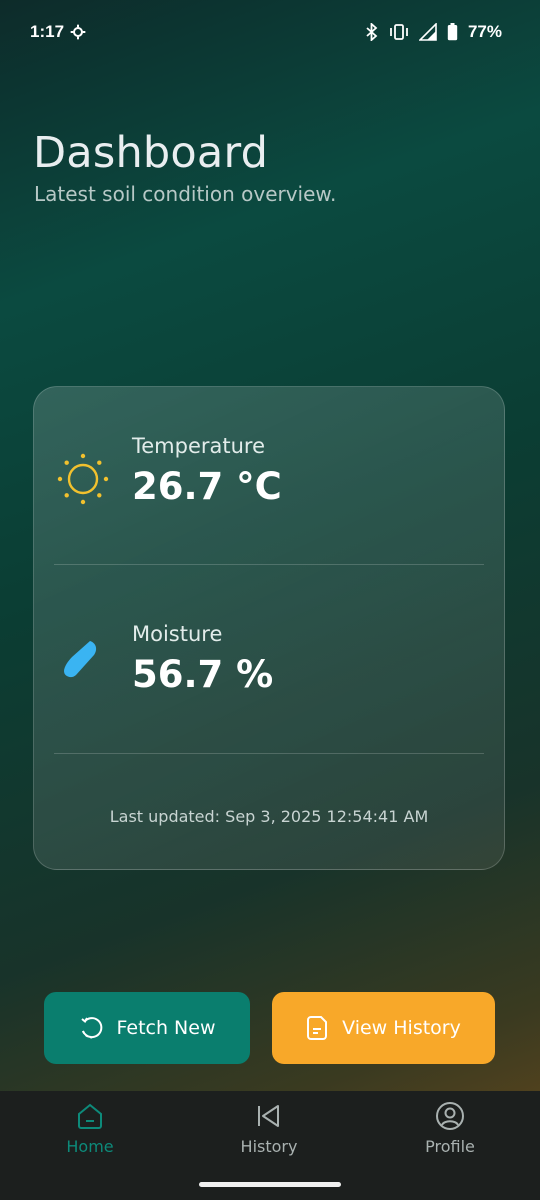  I want to click on view-history-button: View History, so click(383, 1028).